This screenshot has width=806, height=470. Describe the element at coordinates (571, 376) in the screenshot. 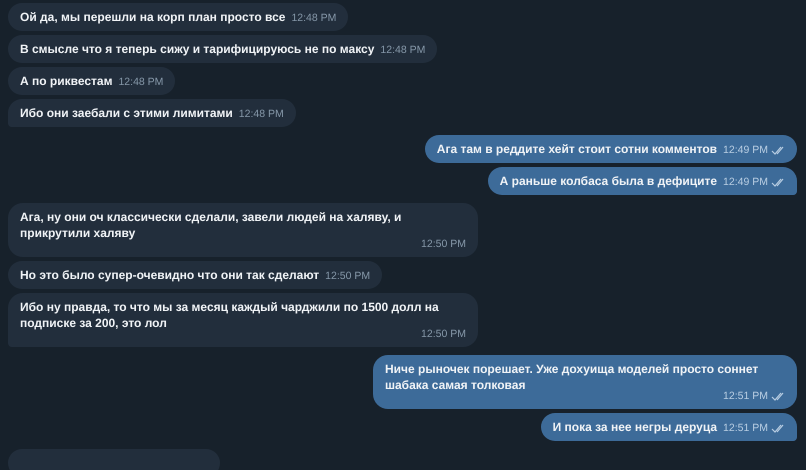

I see `message-text: Ниче рыночек порешает. Уже дохуища моделей просто соннет шабака самая толковая` at that location.